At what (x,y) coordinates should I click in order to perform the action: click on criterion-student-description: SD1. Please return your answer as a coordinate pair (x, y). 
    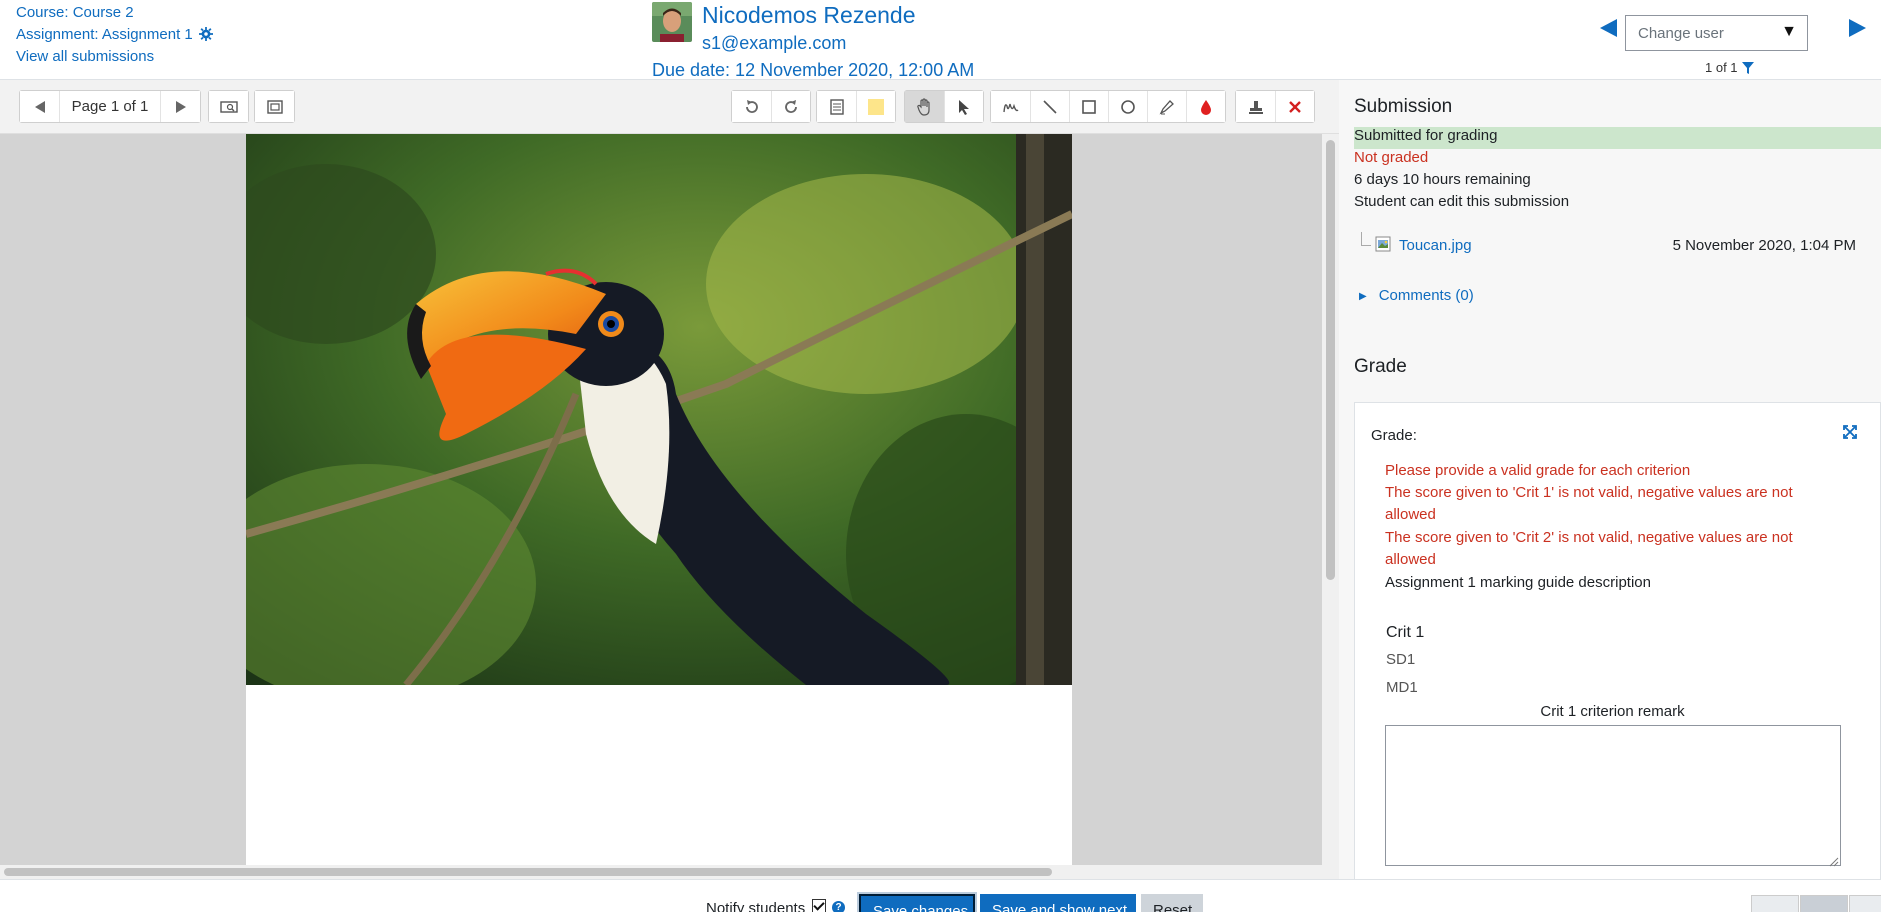
    Looking at the image, I should click on (1401, 659).